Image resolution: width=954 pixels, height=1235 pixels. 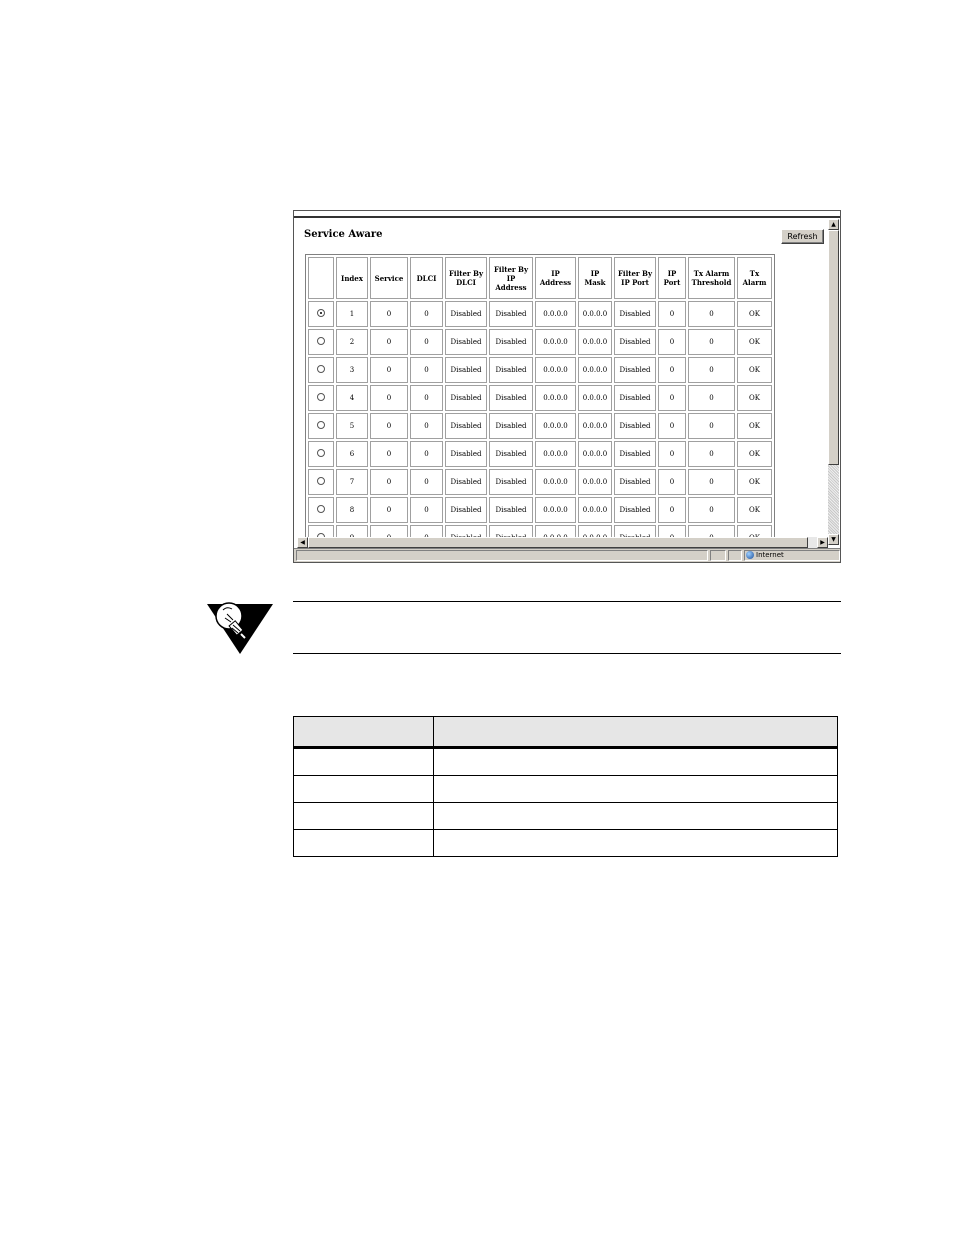 I want to click on globe-icon, so click(x=750, y=555).